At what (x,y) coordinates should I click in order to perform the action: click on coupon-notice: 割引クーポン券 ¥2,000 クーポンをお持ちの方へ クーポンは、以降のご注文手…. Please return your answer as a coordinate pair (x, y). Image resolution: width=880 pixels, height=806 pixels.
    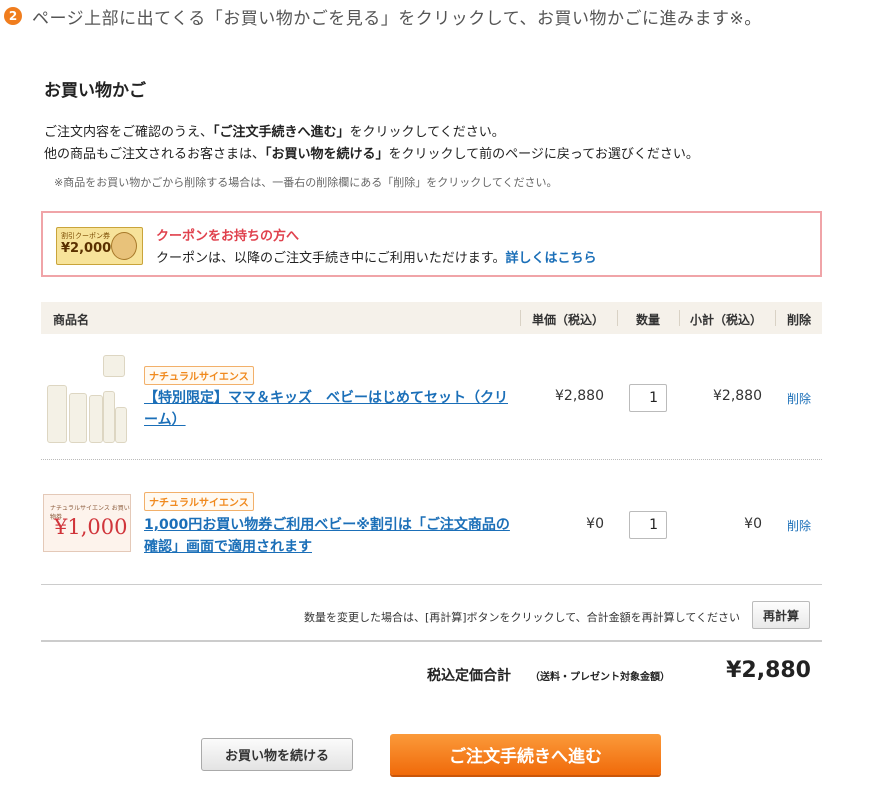
    Looking at the image, I should click on (431, 244).